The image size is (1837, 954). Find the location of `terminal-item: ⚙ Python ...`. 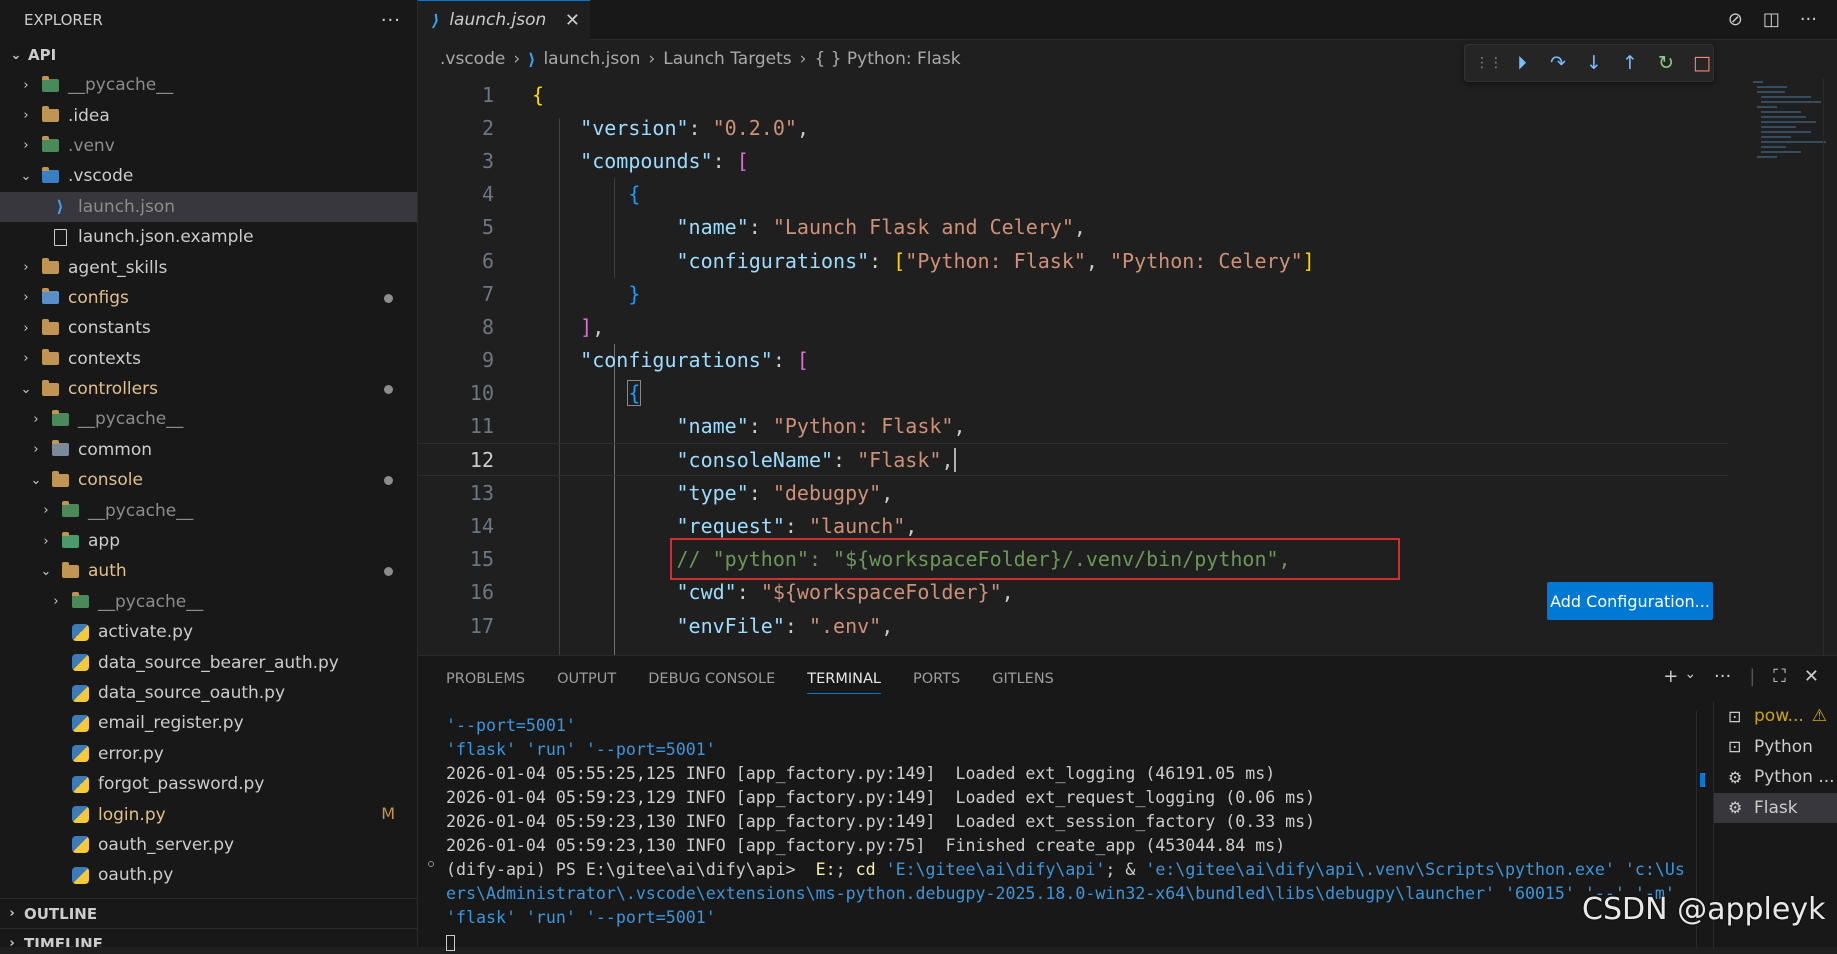

terminal-item: ⚙ Python ... is located at coordinates (1775, 777).